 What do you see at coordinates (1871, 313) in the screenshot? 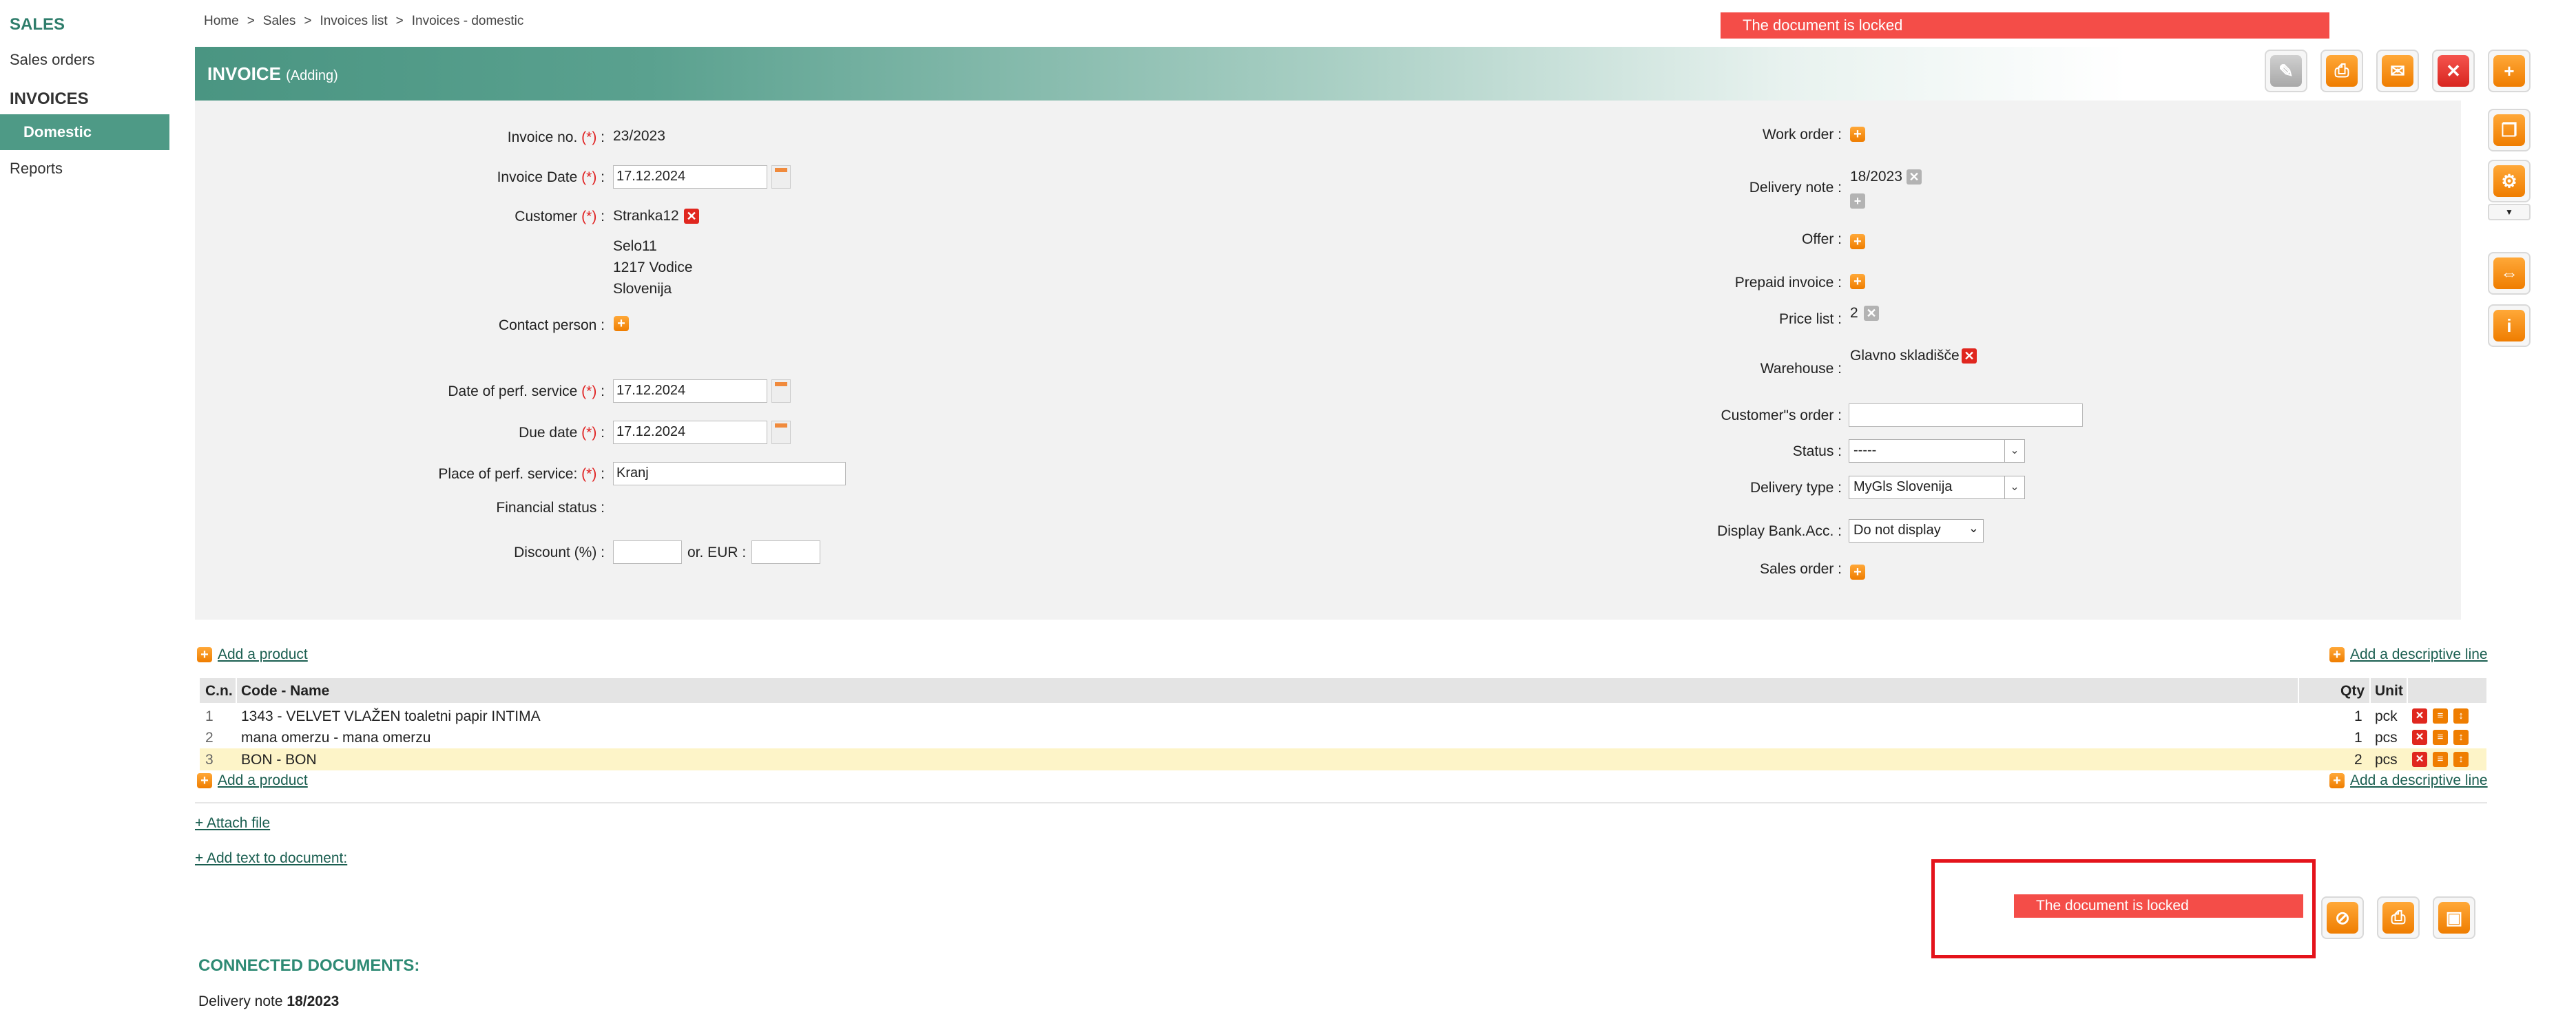
I see `remove-price-list-icon: ✕` at bounding box center [1871, 313].